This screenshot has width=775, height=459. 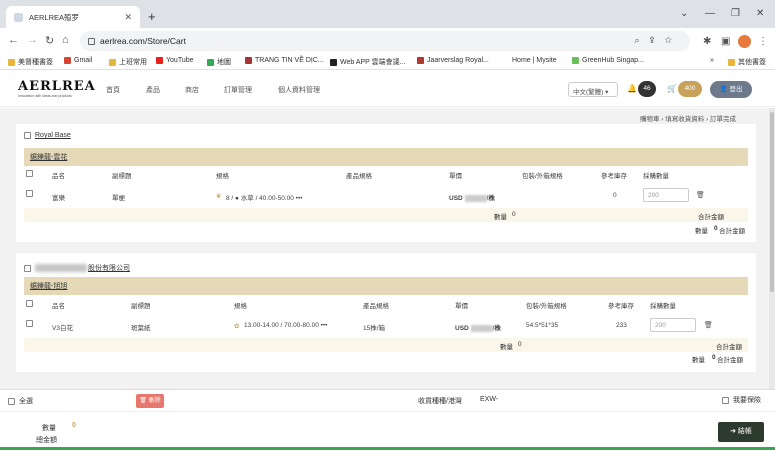 I want to click on close-window-icon: ✕, so click(x=760, y=13).